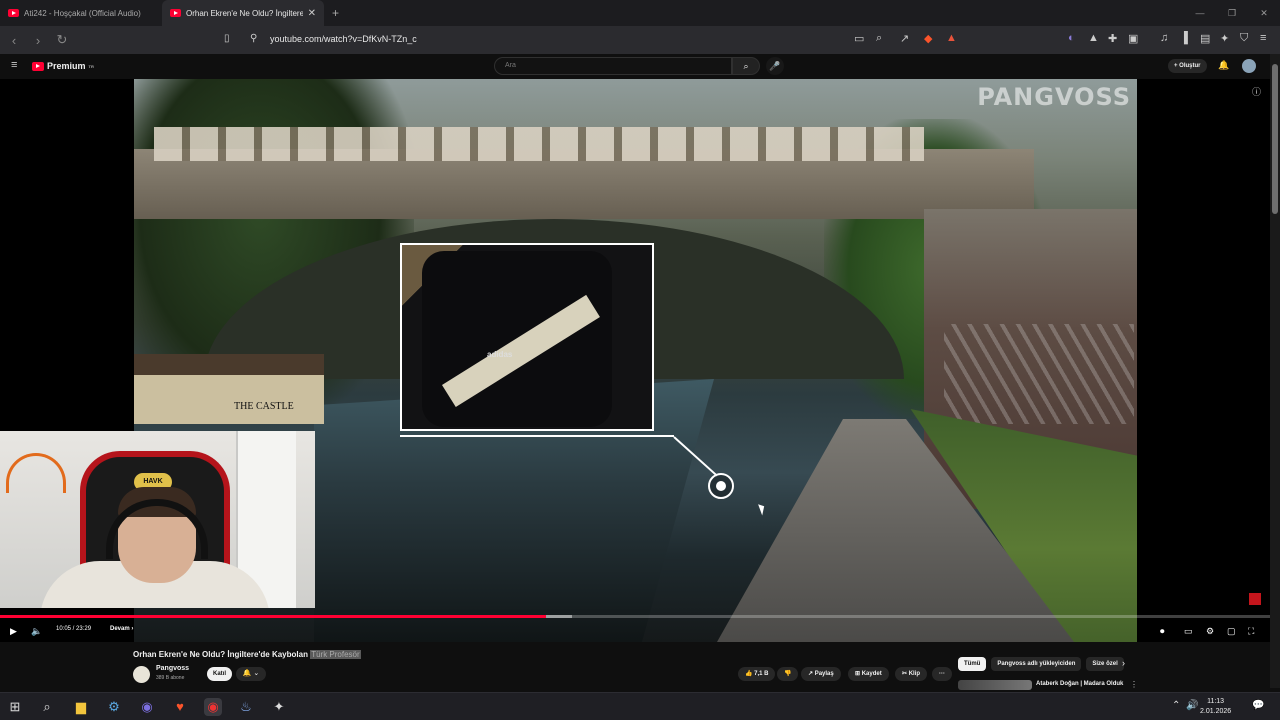 The width and height of the screenshot is (1280, 720). Describe the element at coordinates (147, 707) in the screenshot. I see `discord-icon: ◉` at that location.